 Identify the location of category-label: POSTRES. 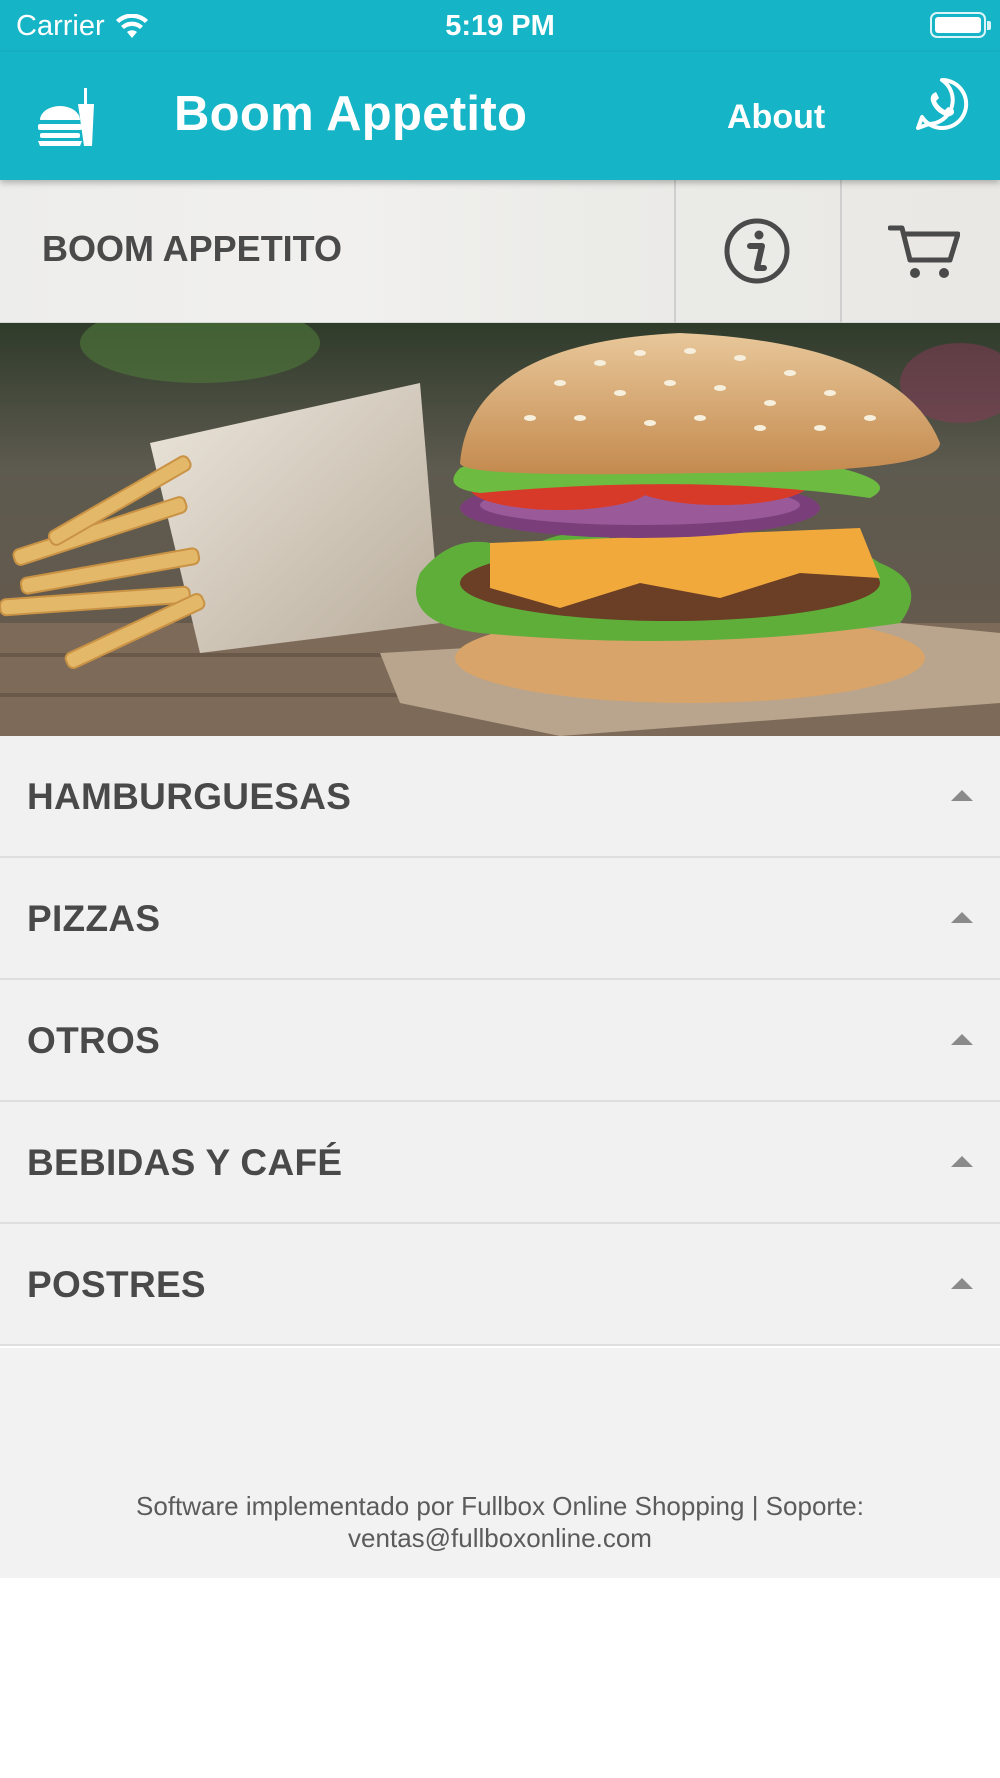
(116, 1284).